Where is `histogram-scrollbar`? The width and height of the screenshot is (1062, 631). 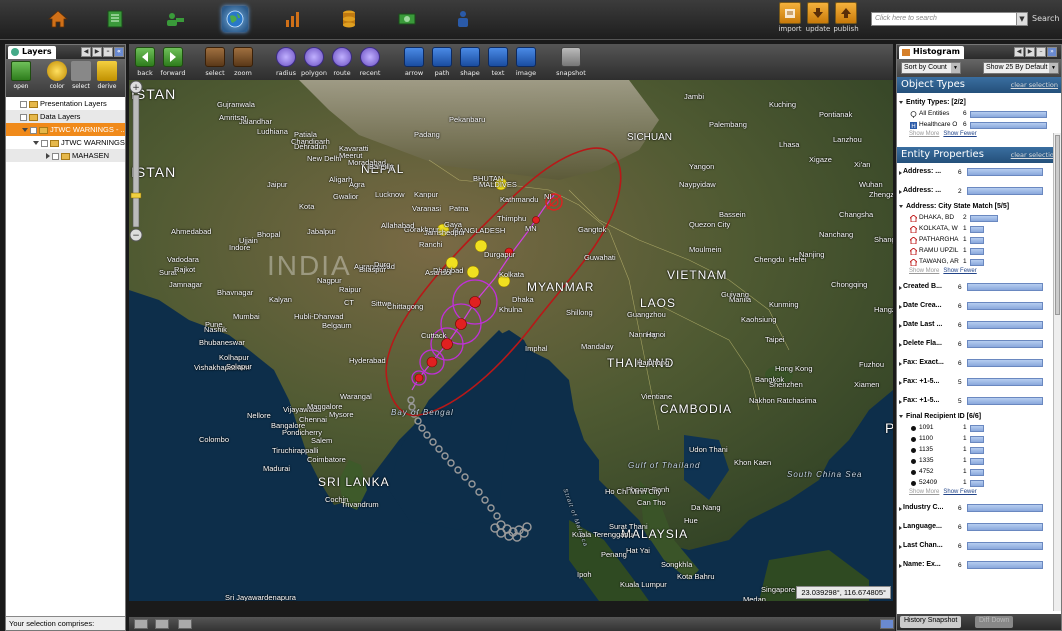
histogram-scrollbar is located at coordinates (1057, 372).